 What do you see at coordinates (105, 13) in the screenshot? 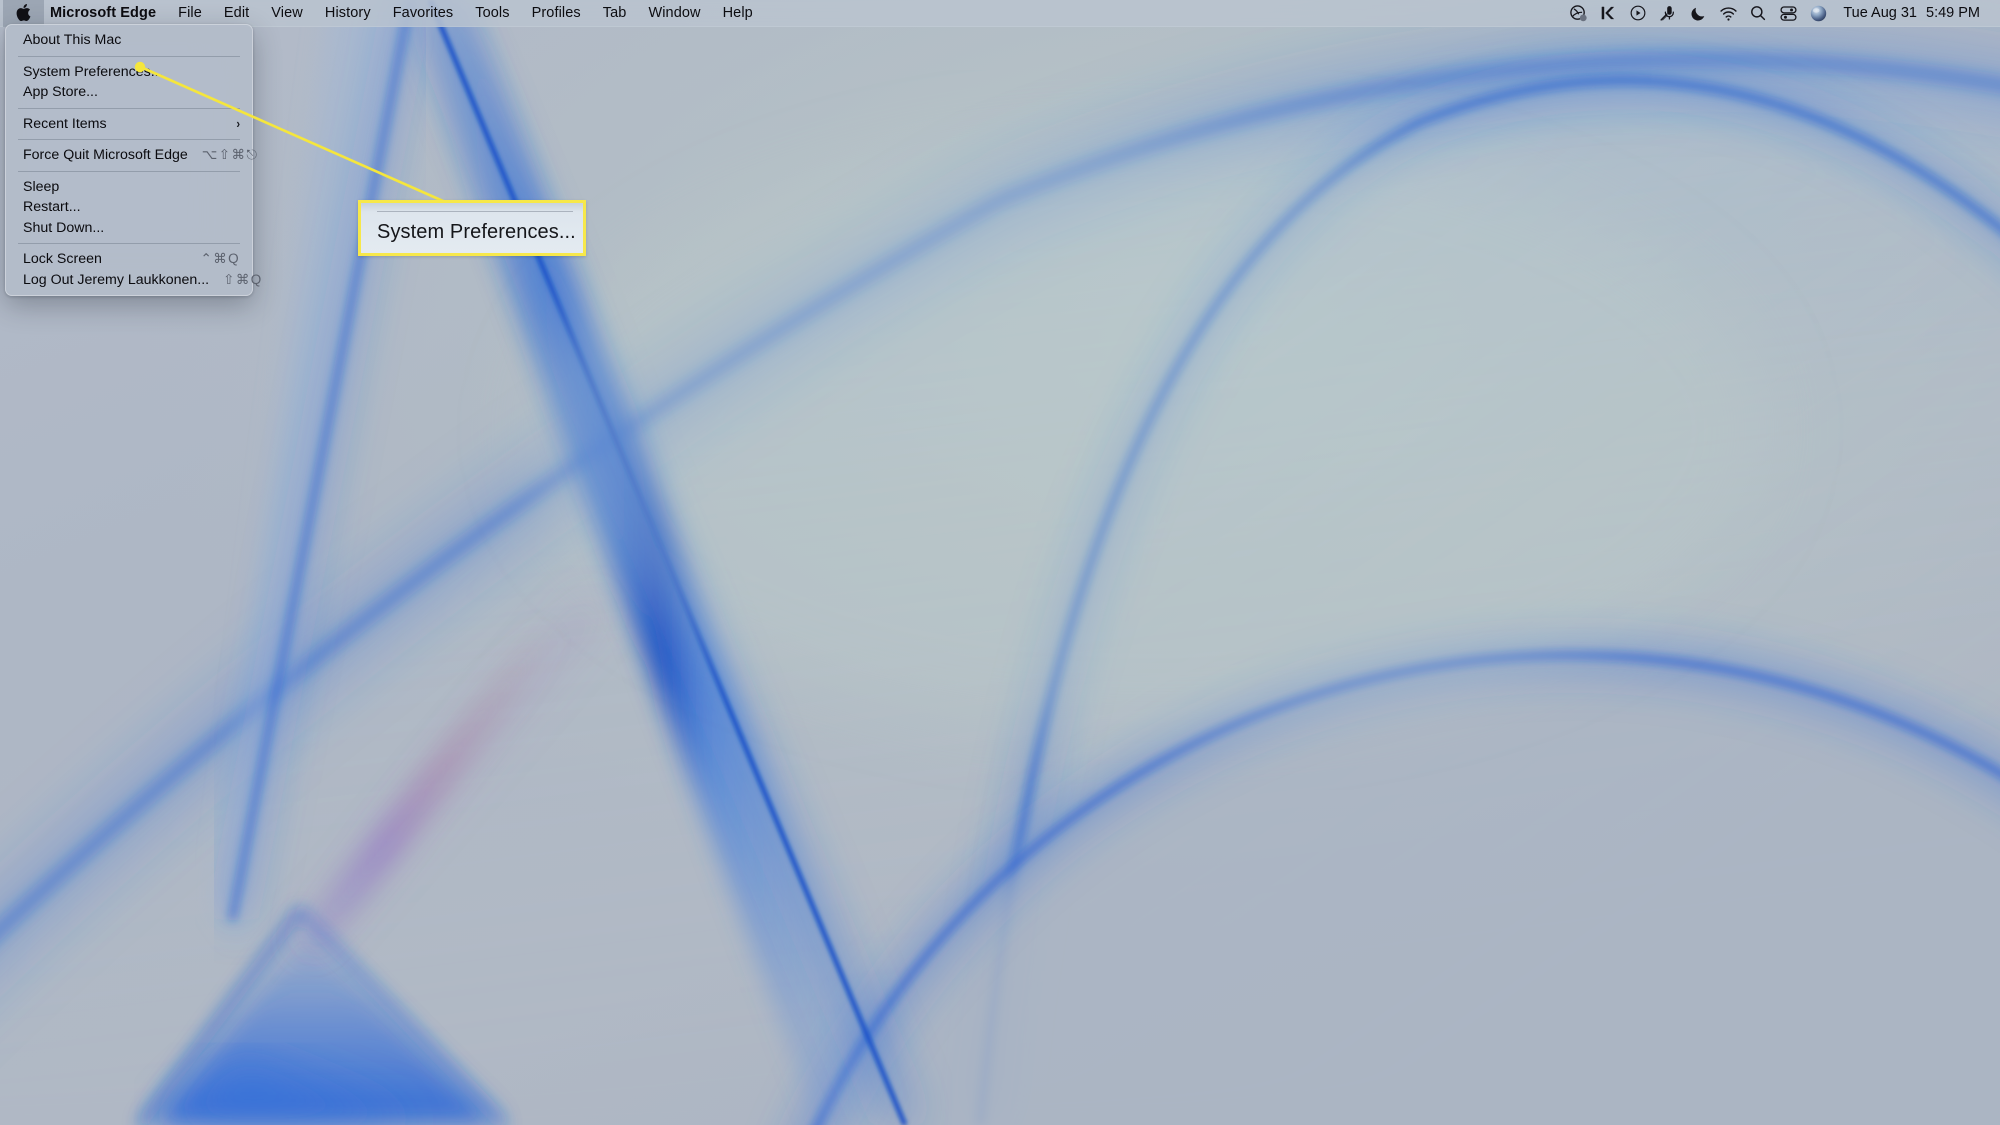
I see `menu-app-name: Microsoft Edge` at bounding box center [105, 13].